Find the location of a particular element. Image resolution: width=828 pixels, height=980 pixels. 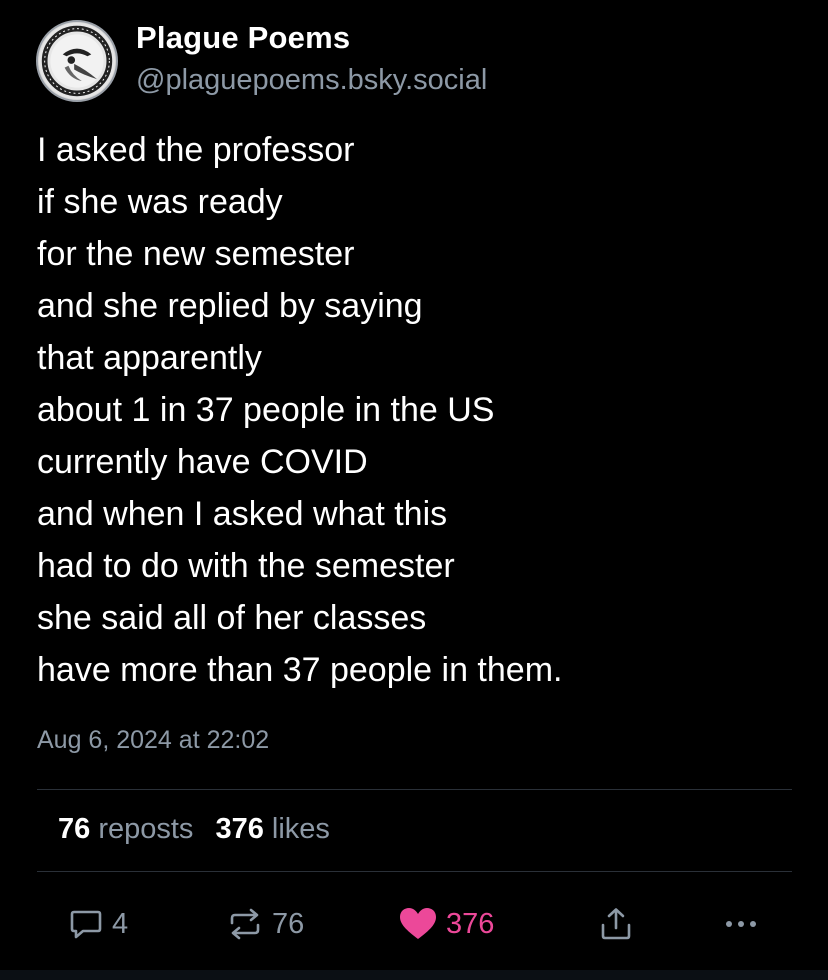

engagement-stats: 76 reposts 376 likes is located at coordinates (194, 829).